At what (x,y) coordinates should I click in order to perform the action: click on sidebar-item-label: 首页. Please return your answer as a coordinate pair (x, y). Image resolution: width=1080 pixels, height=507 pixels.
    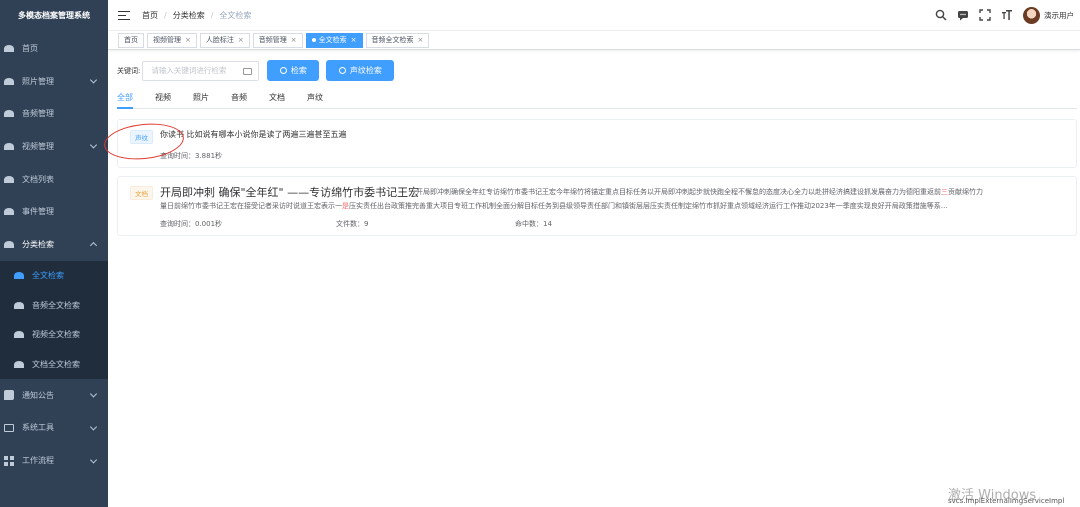
    Looking at the image, I should click on (30, 48).